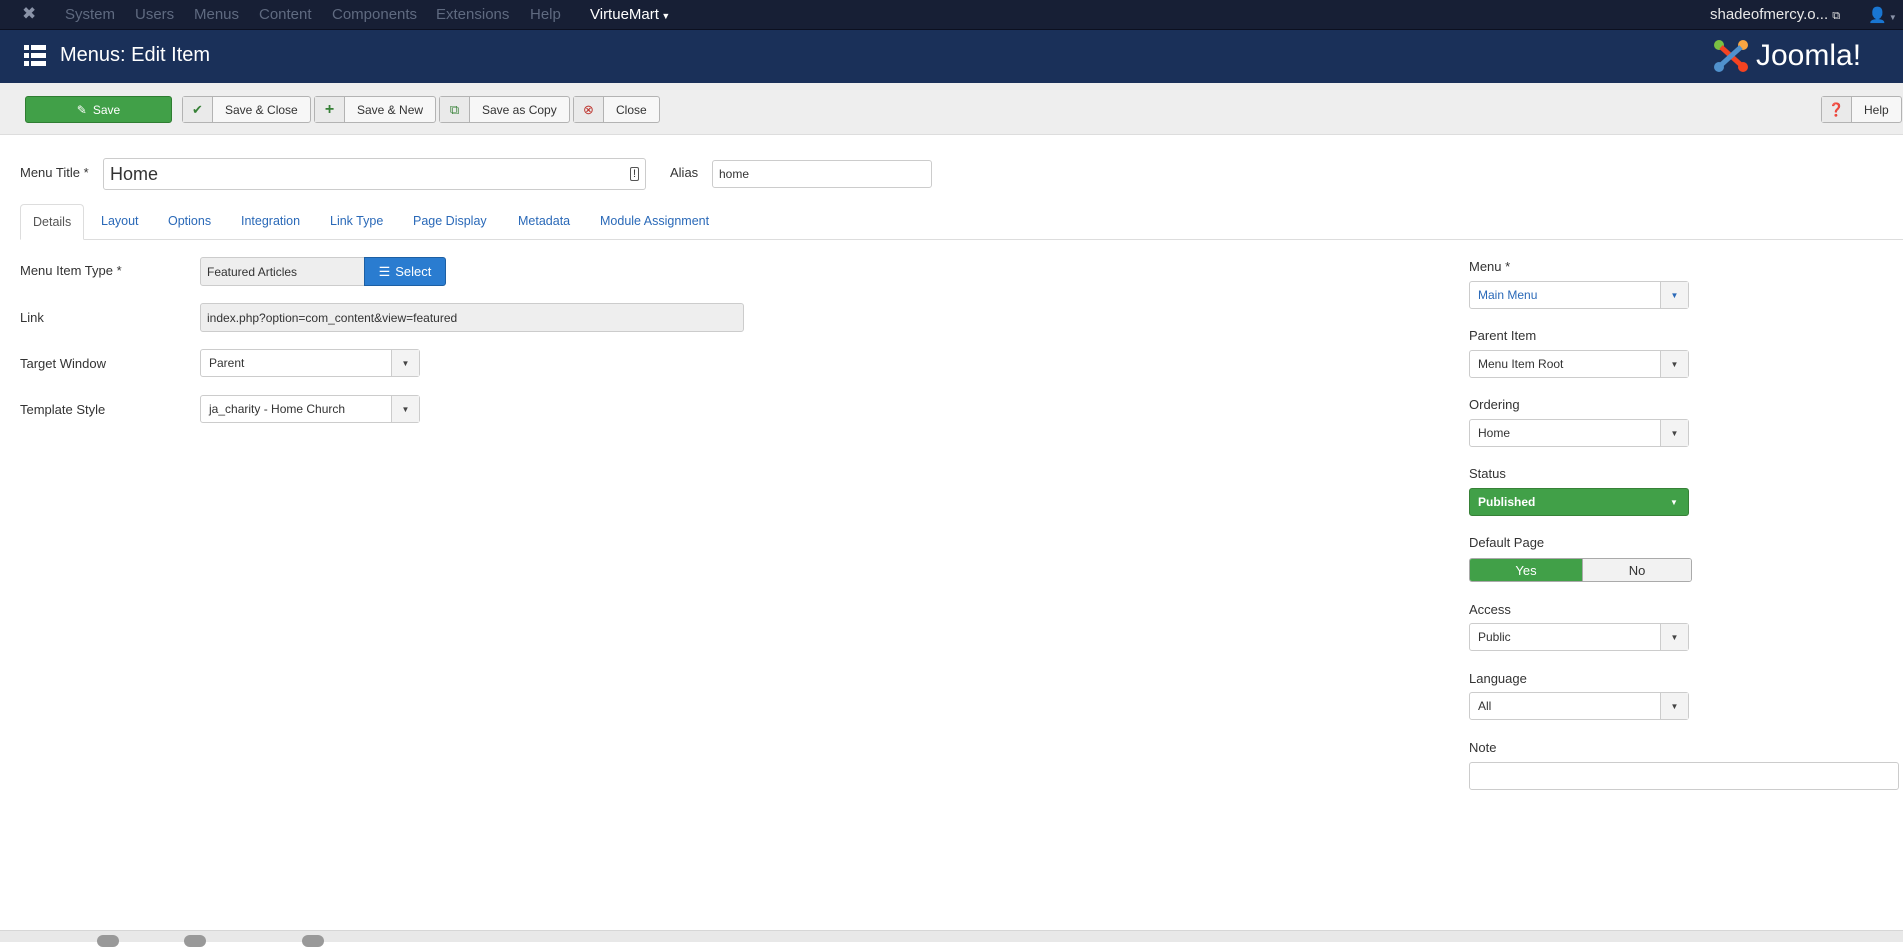 The width and height of the screenshot is (1903, 947). I want to click on language-select: All ▼, so click(1579, 706).